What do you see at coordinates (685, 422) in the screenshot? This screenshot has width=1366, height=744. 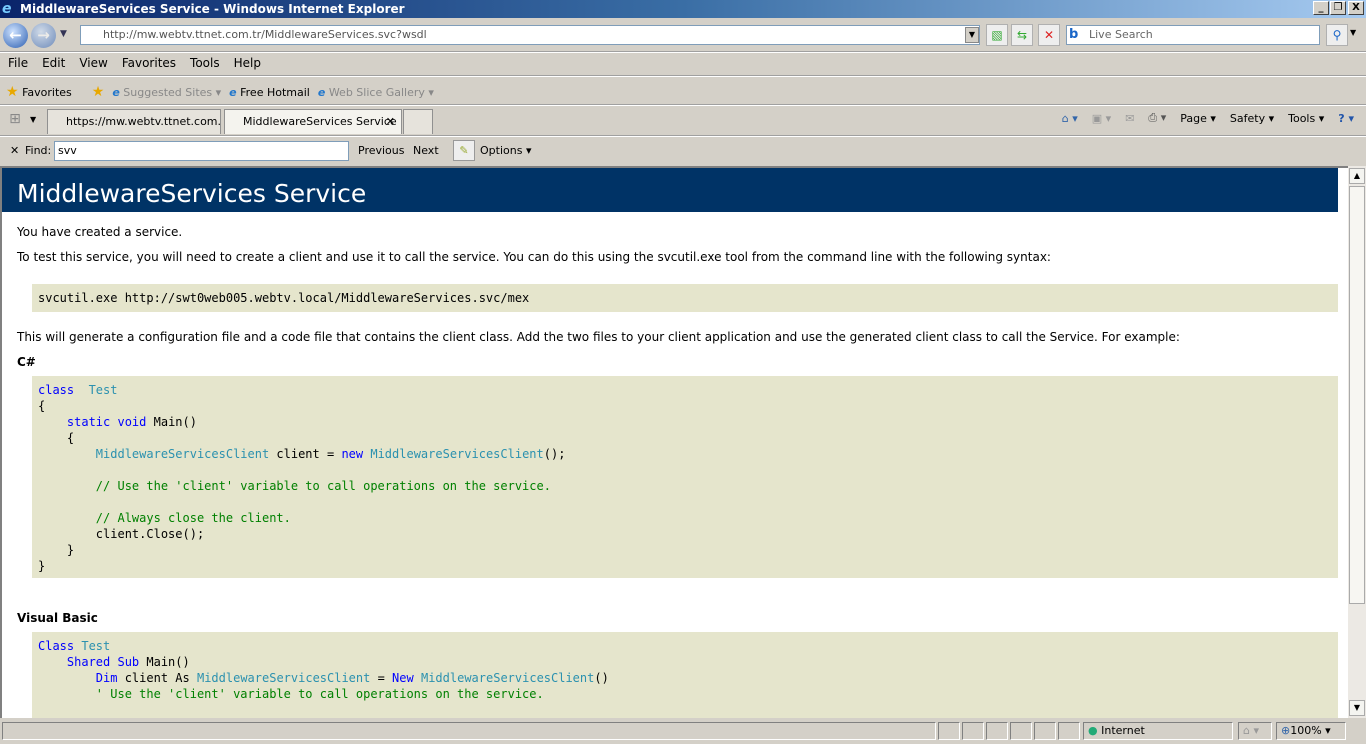 I see `code-line: static void Main()` at bounding box center [685, 422].